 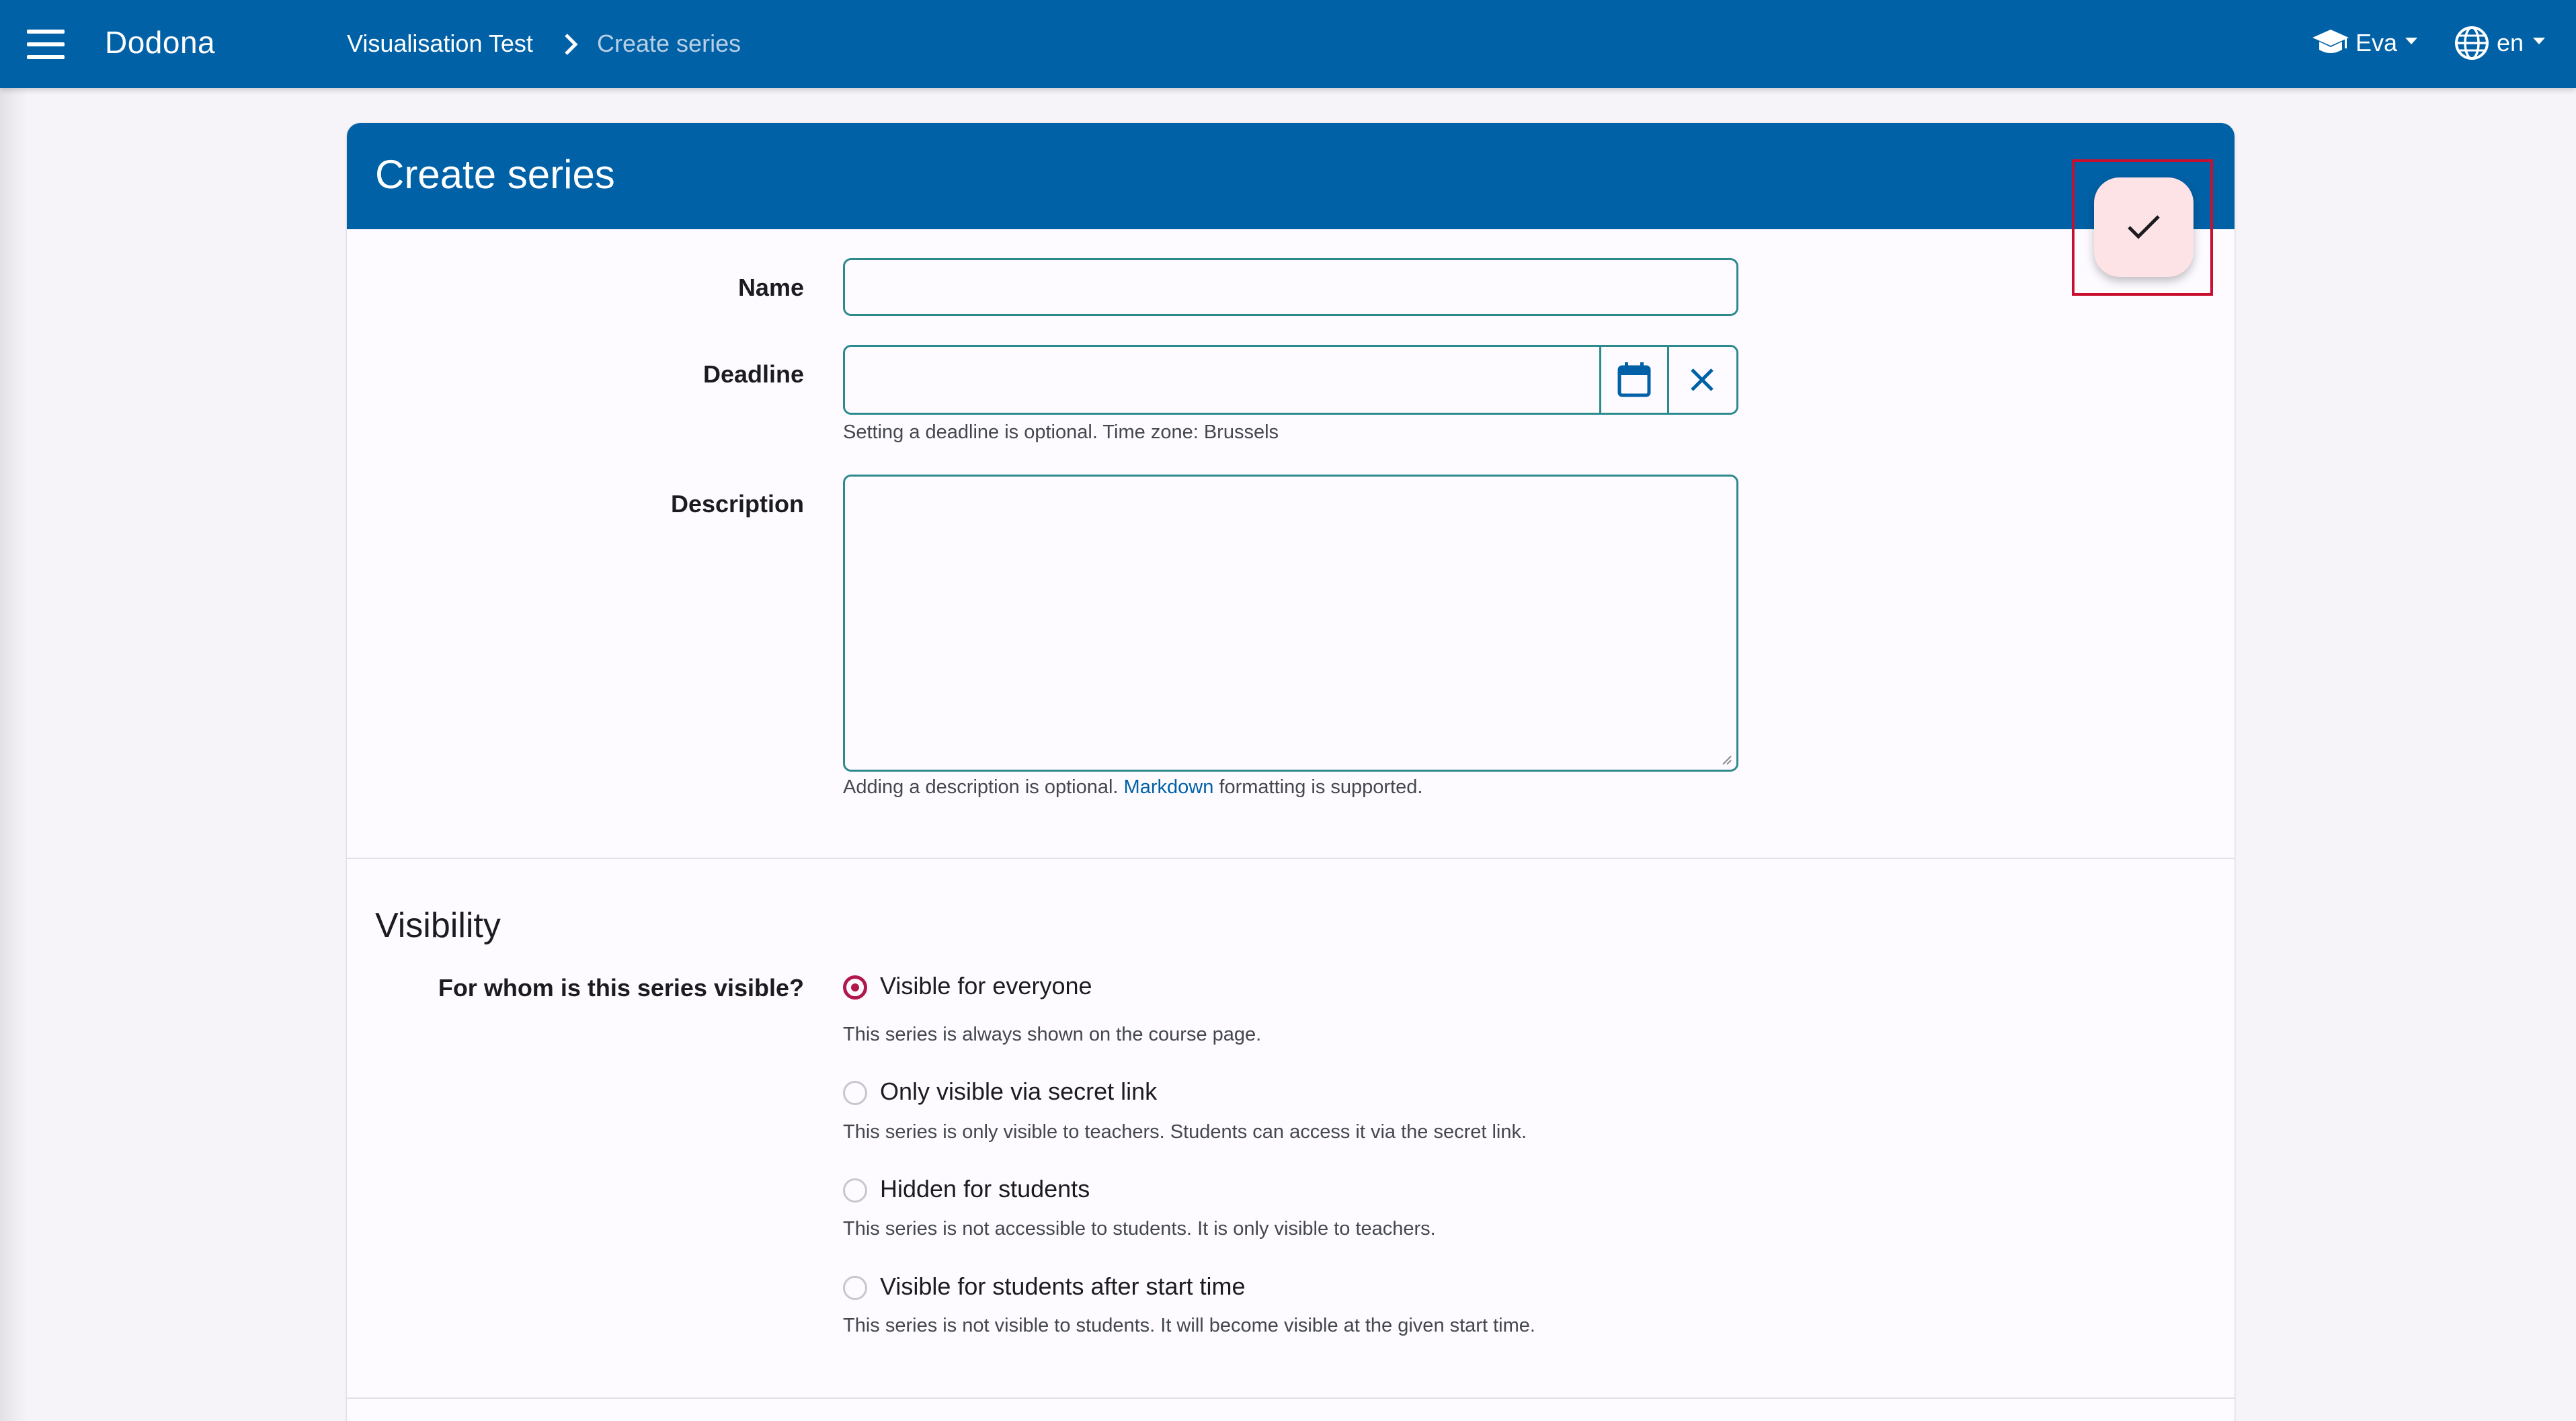 What do you see at coordinates (737, 504) in the screenshot?
I see `description-label: Description` at bounding box center [737, 504].